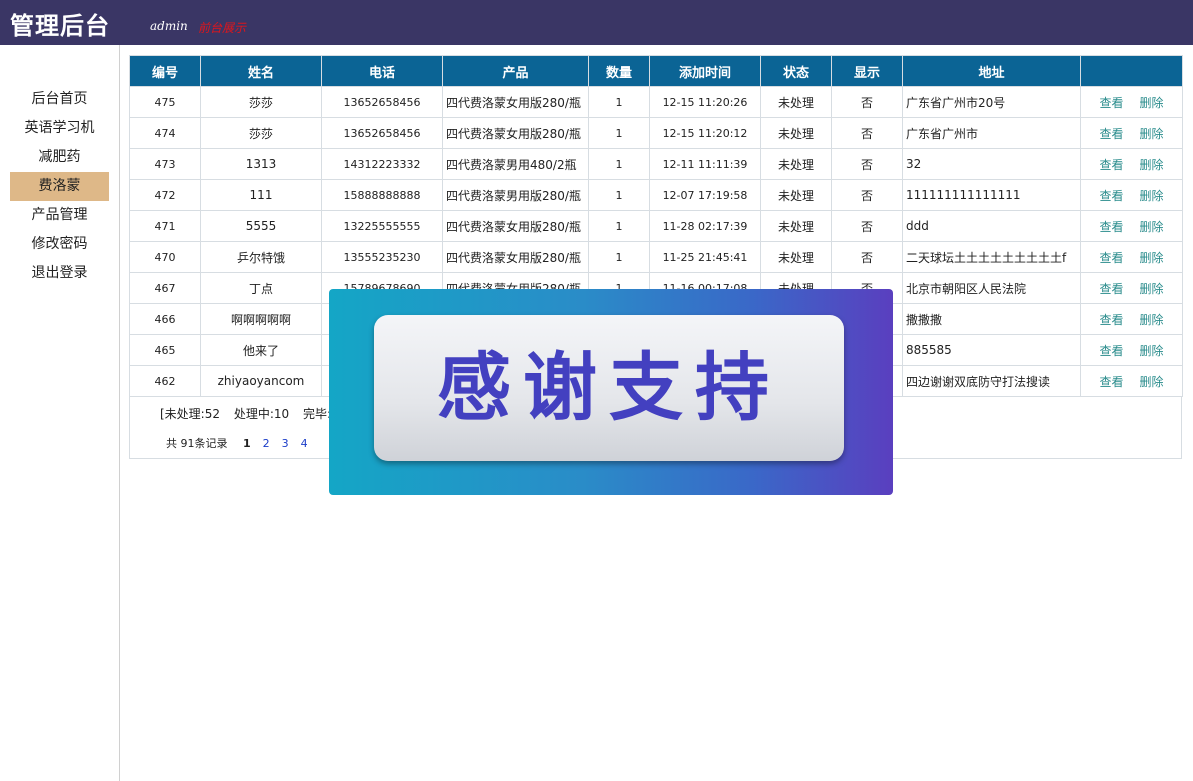 The width and height of the screenshot is (1193, 781). What do you see at coordinates (991, 102) in the screenshot?
I see `cell-address: 广东省广州市20号` at bounding box center [991, 102].